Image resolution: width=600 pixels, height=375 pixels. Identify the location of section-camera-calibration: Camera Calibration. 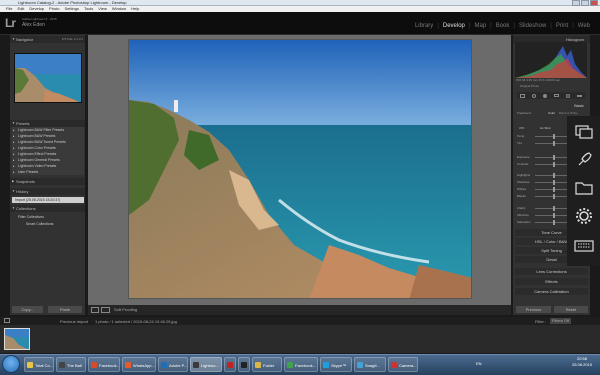
(551, 291).